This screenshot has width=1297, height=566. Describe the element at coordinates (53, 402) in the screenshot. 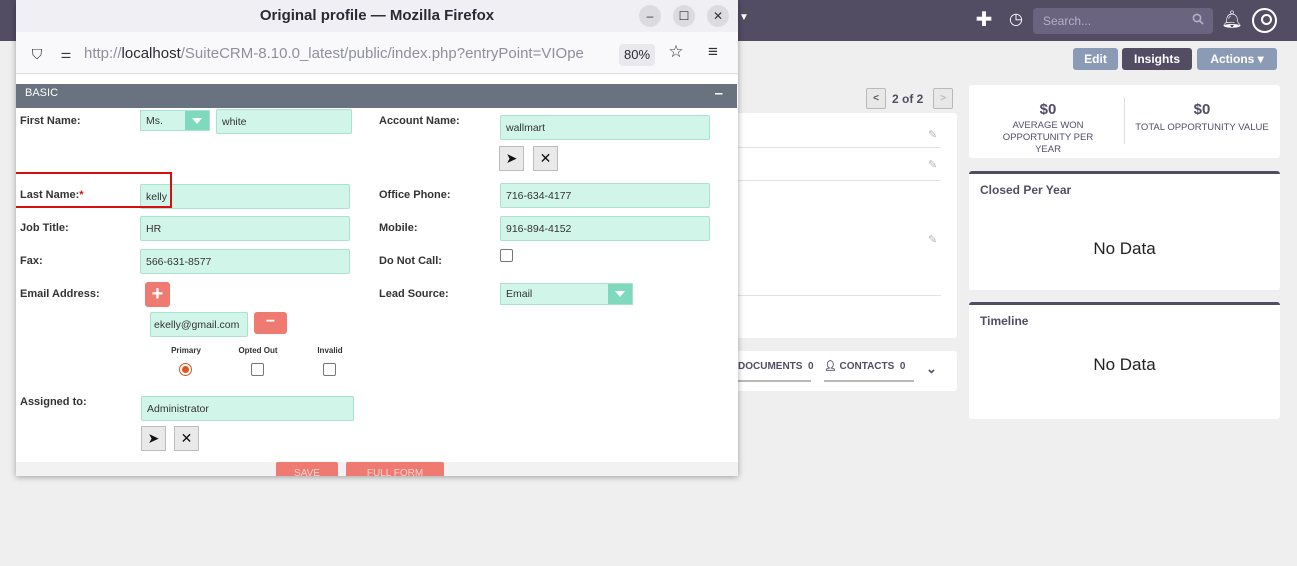

I see `assigned-to-label: Assigned to:` at that location.